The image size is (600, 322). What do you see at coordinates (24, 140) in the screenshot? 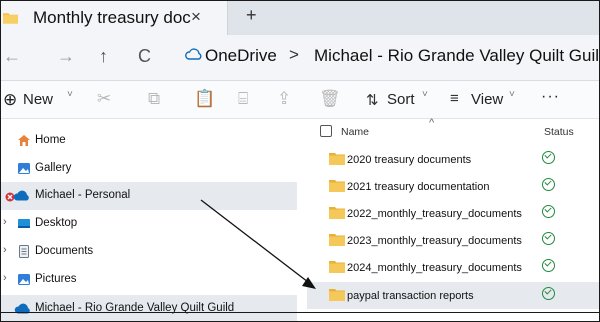
I see `home-icon` at bounding box center [24, 140].